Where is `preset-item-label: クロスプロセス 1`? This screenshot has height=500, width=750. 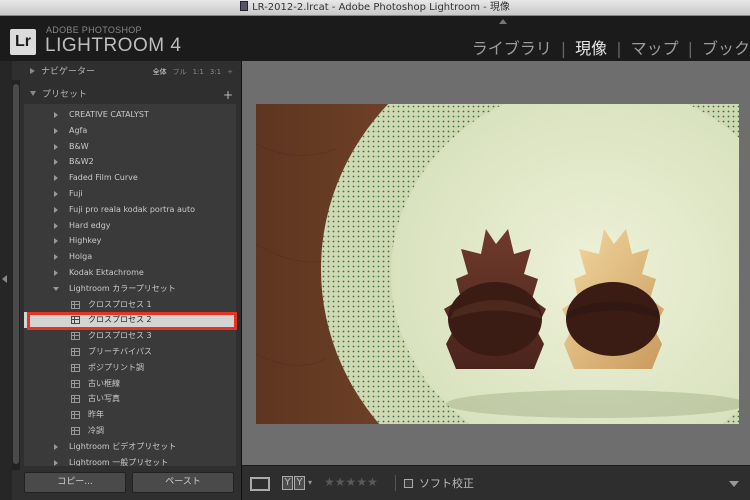
preset-item-label: クロスプロセス 1 is located at coordinates (120, 304).